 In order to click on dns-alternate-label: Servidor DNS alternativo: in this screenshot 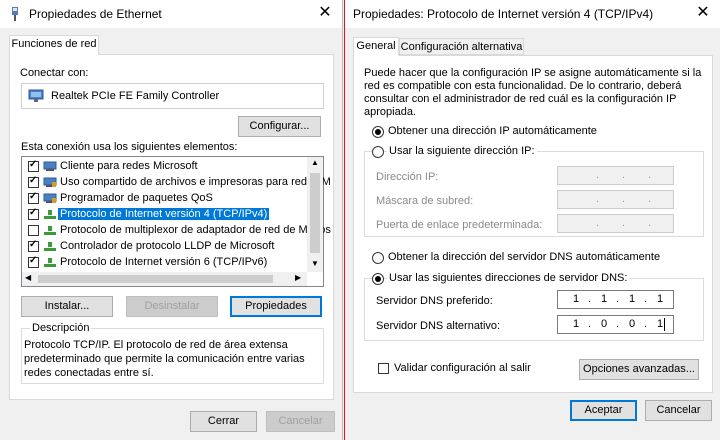, I will do `click(438, 326)`.